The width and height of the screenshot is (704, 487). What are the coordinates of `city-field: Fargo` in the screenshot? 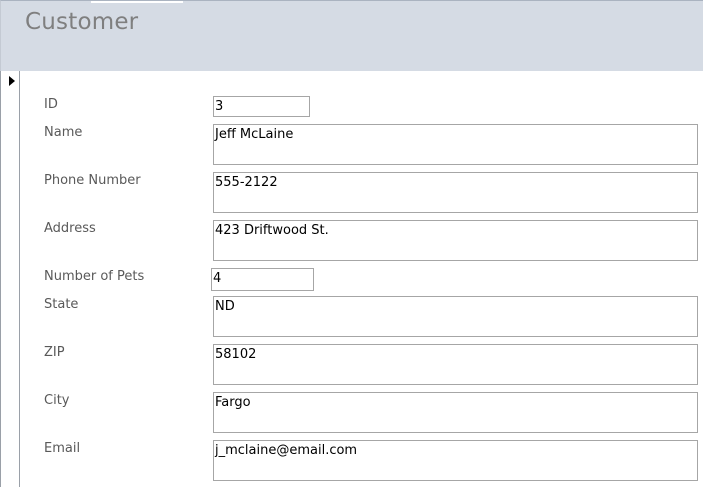 It's located at (455, 412).